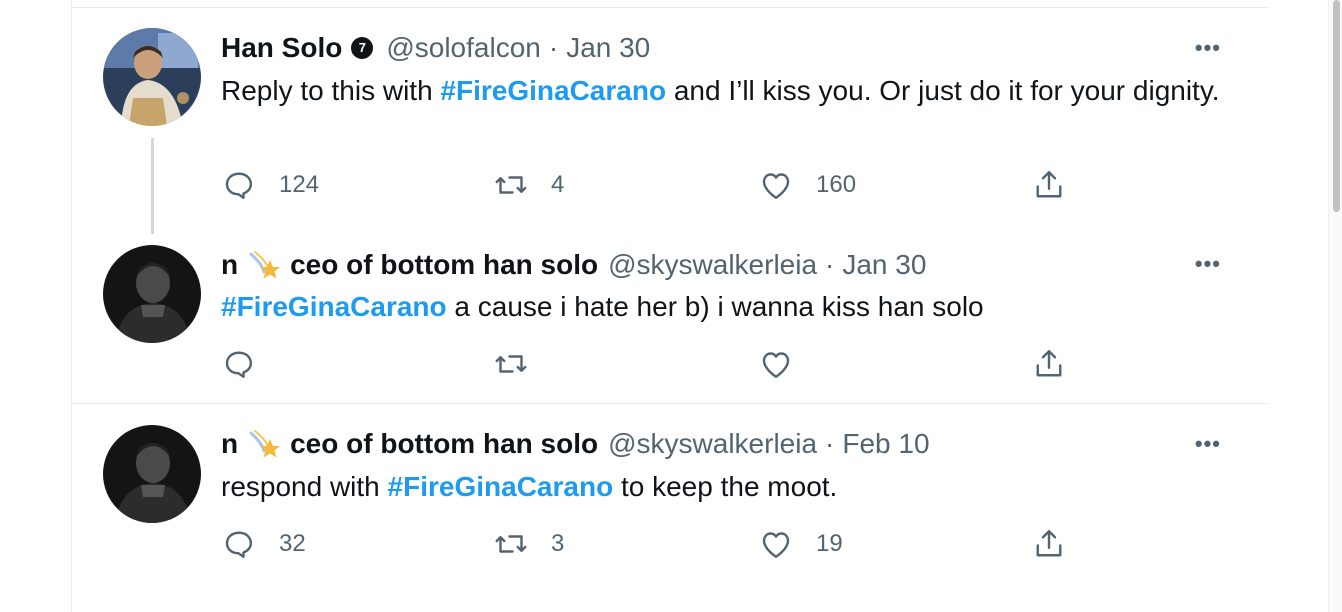 The height and width of the screenshot is (612, 1342). What do you see at coordinates (1336, 106) in the screenshot?
I see `scrollbar-thumb` at bounding box center [1336, 106].